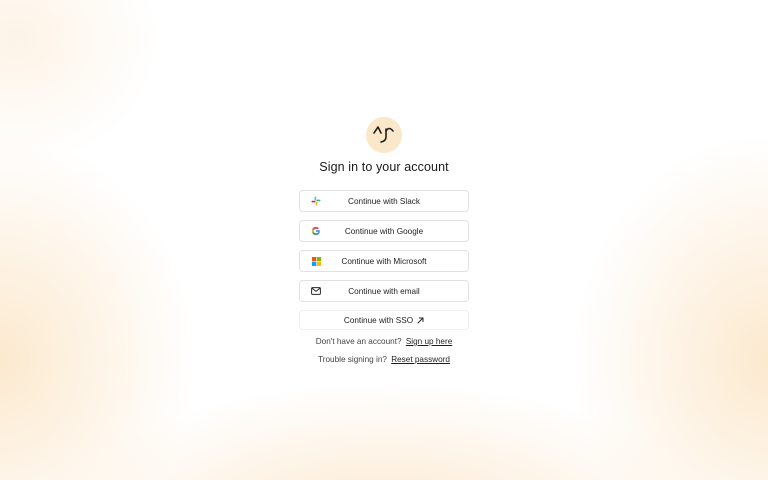 The width and height of the screenshot is (768, 480). I want to click on external-link-icon, so click(420, 320).